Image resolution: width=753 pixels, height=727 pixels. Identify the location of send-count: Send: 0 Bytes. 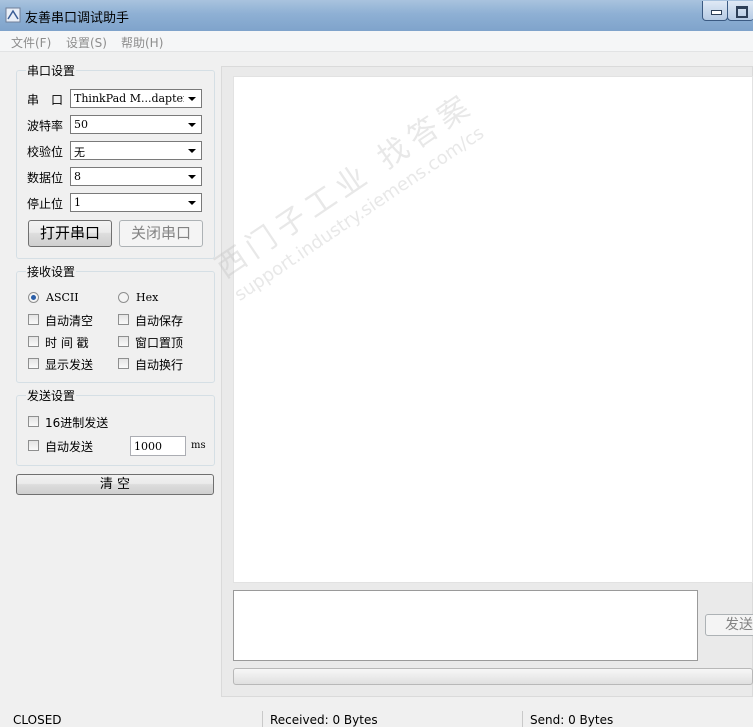
(572, 720).